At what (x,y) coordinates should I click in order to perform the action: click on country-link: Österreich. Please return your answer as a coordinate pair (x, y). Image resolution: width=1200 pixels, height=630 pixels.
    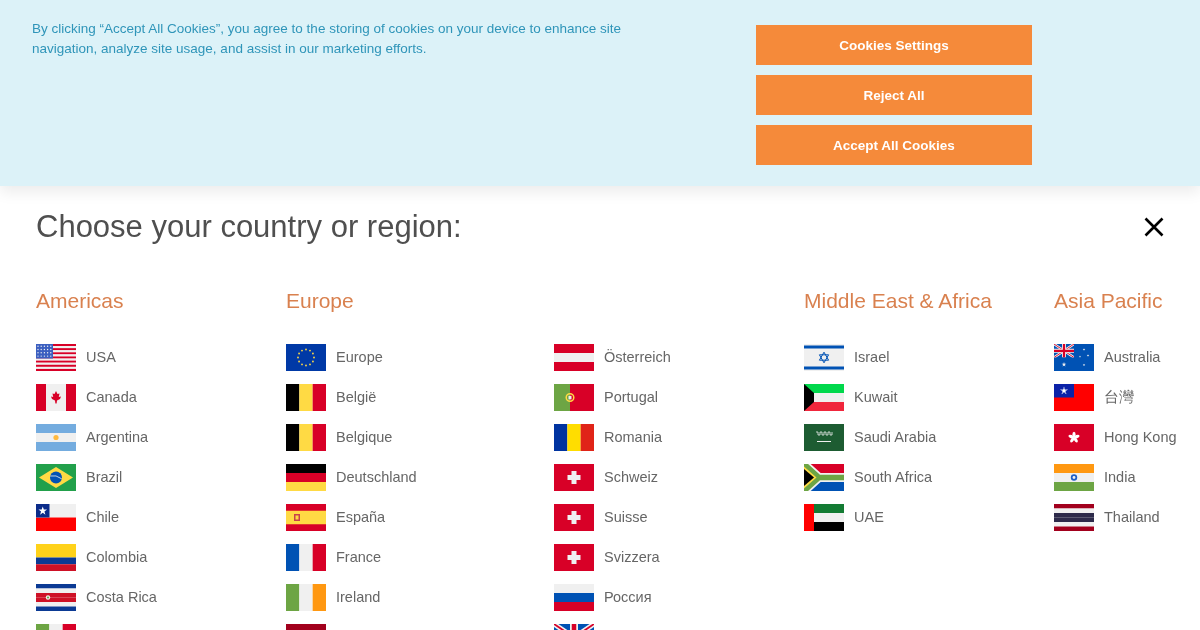
    Looking at the image, I should click on (612, 357).